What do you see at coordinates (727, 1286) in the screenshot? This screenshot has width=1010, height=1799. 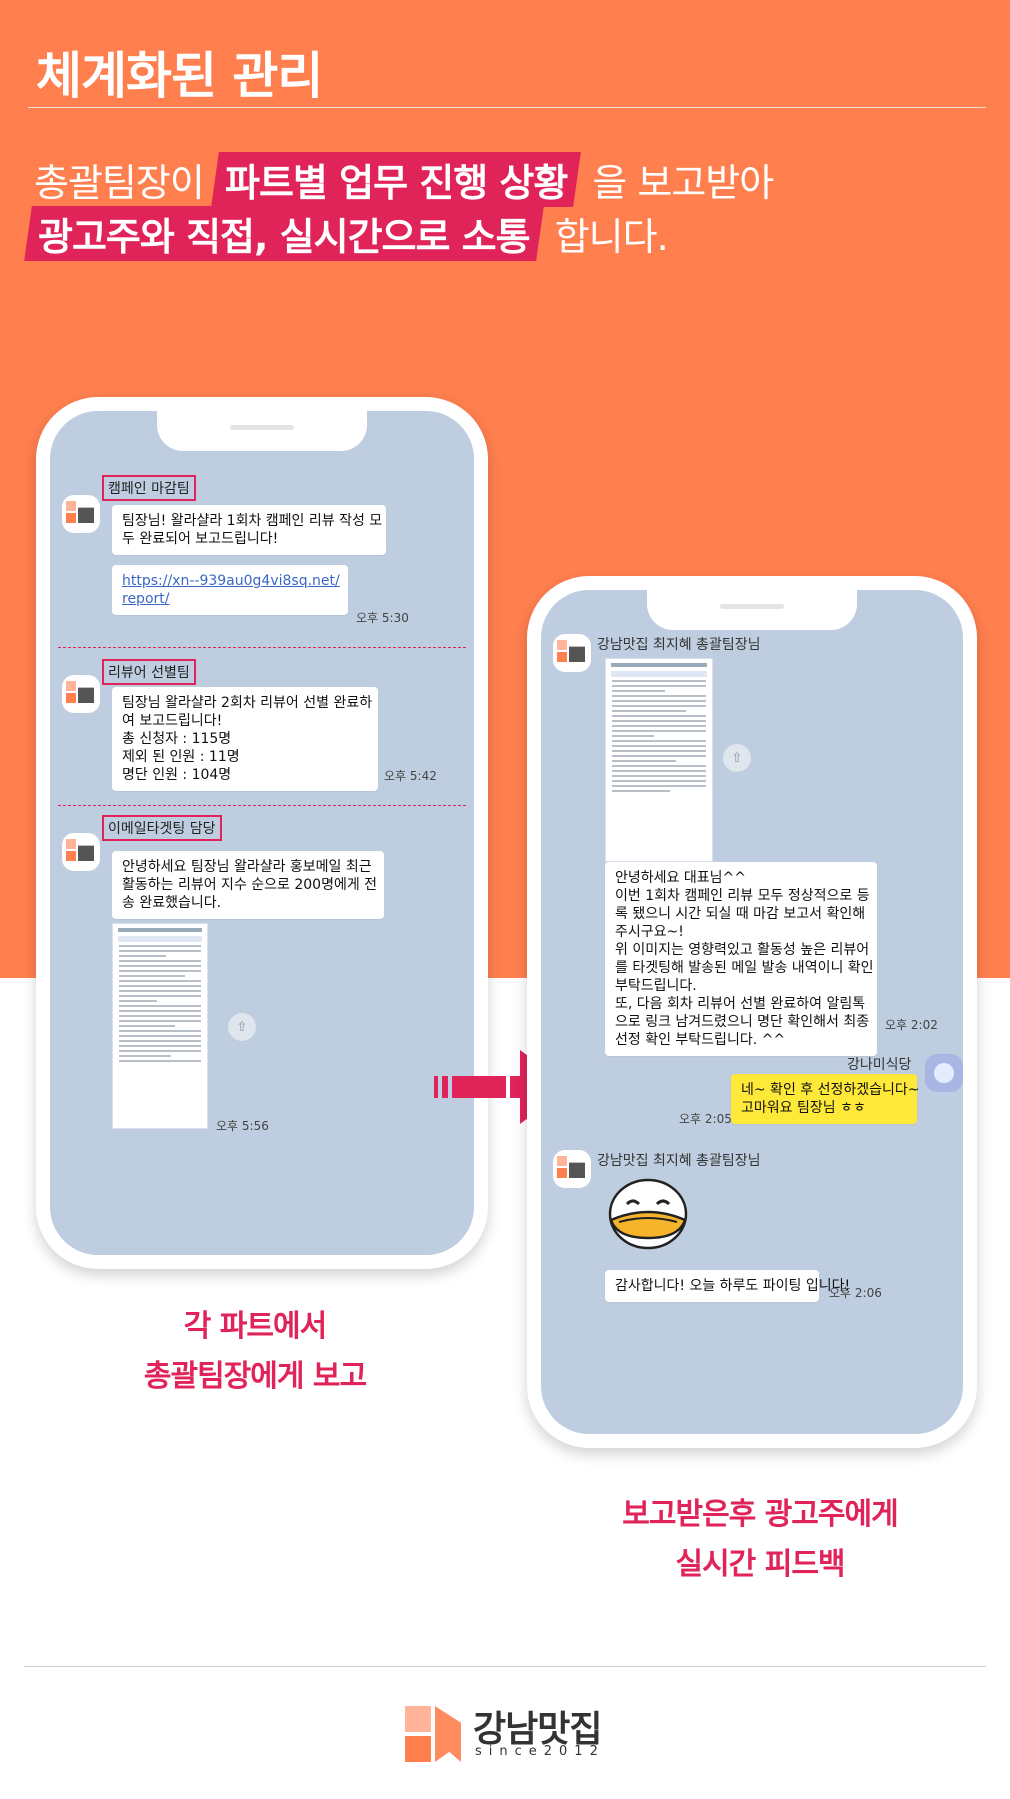 I see `message-bubble: 감사합니다! 오늘 하루도 파이팅 입니다!` at bounding box center [727, 1286].